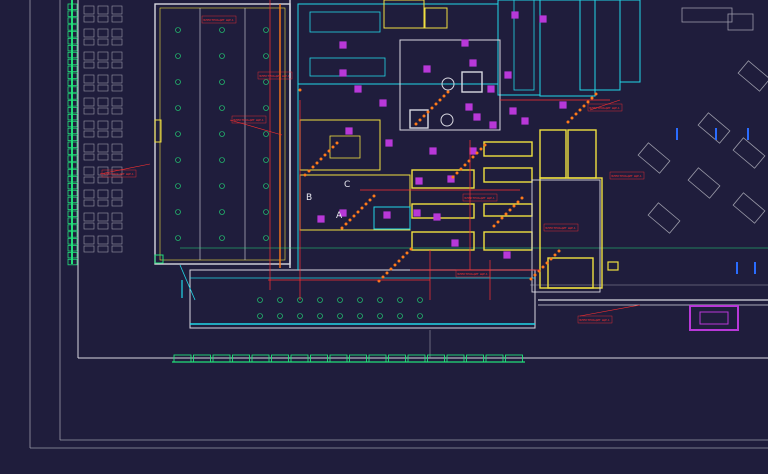 Image resolution: width=768 pixels, height=474 pixels. I want to click on display-box, so click(714, 318).